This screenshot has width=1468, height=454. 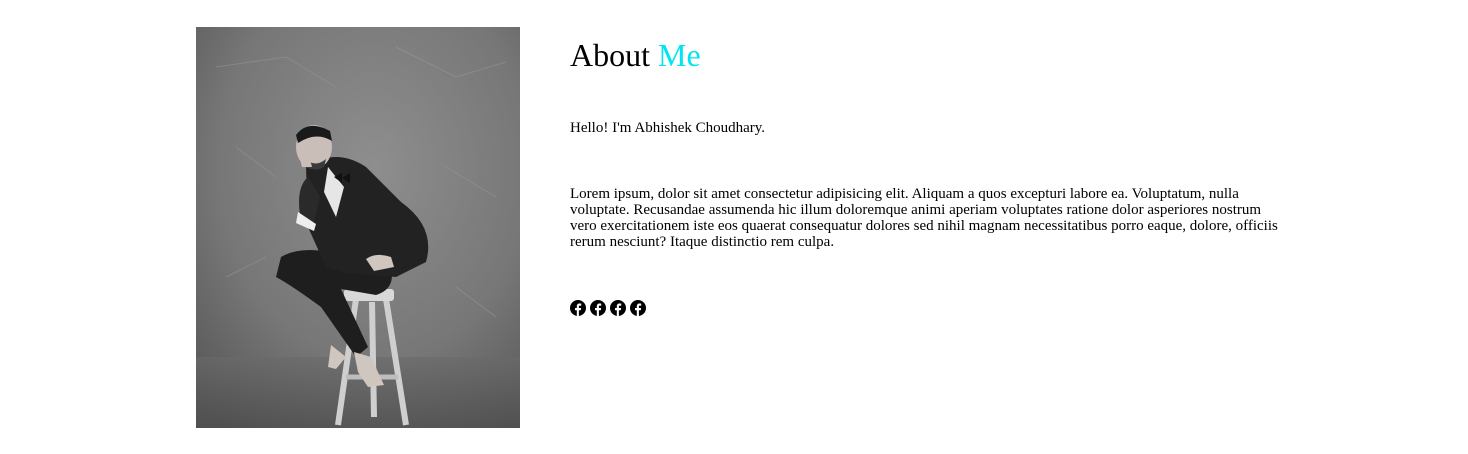 What do you see at coordinates (925, 55) in the screenshot?
I see `page-title: About Me` at bounding box center [925, 55].